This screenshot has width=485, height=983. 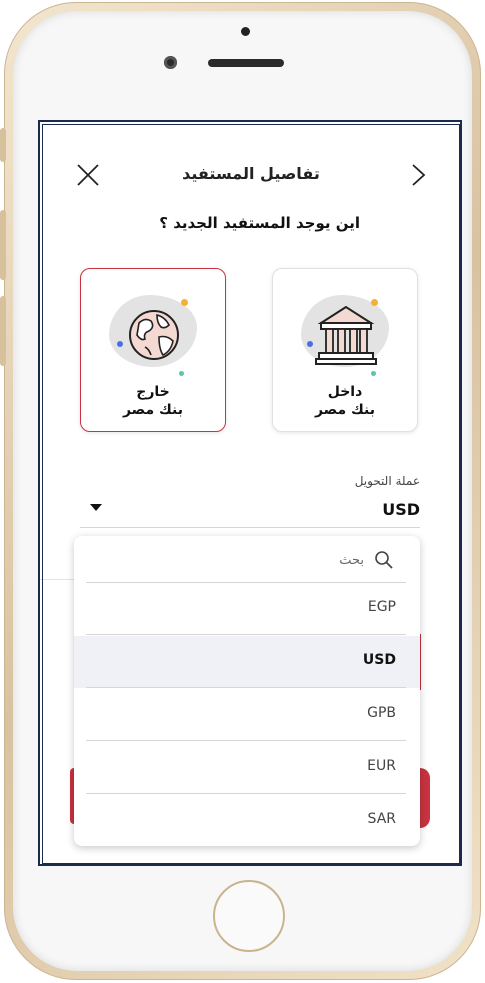 What do you see at coordinates (247, 662) in the screenshot?
I see `option-usd: USD` at bounding box center [247, 662].